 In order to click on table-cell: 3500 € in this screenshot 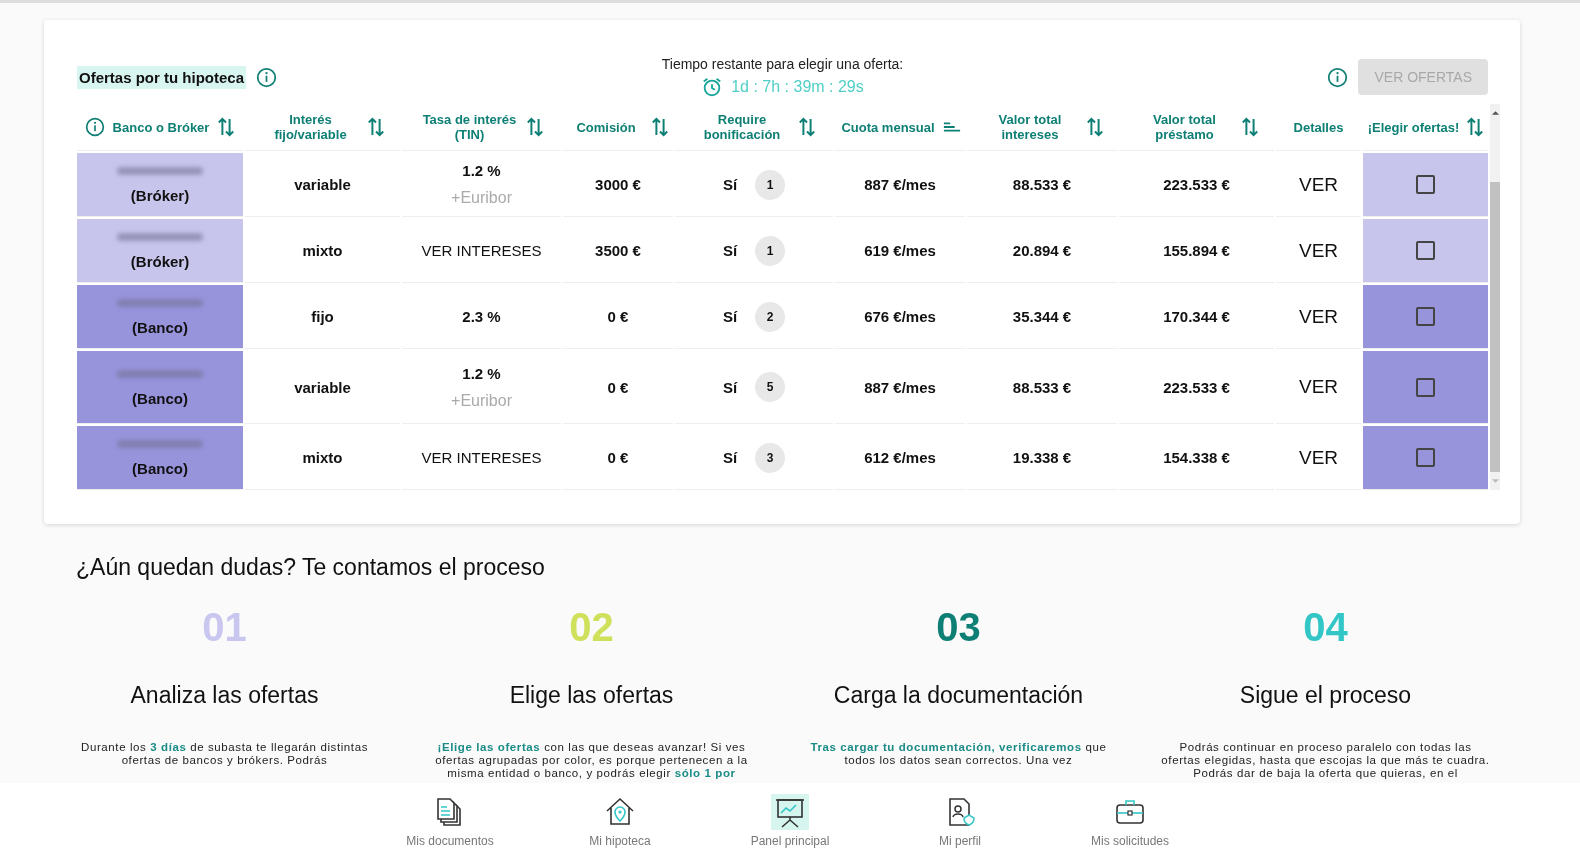, I will do `click(618, 250)`.